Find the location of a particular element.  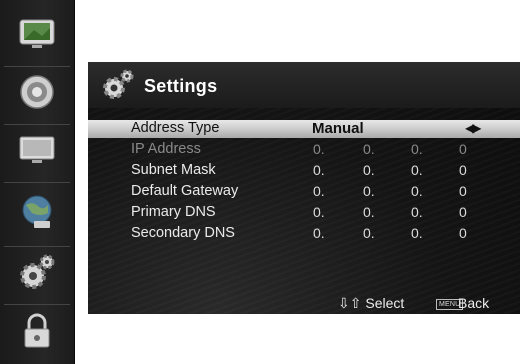

subnet-mask-row: Subnet Mask 0. 0. 0. 0 is located at coordinates (304, 171).